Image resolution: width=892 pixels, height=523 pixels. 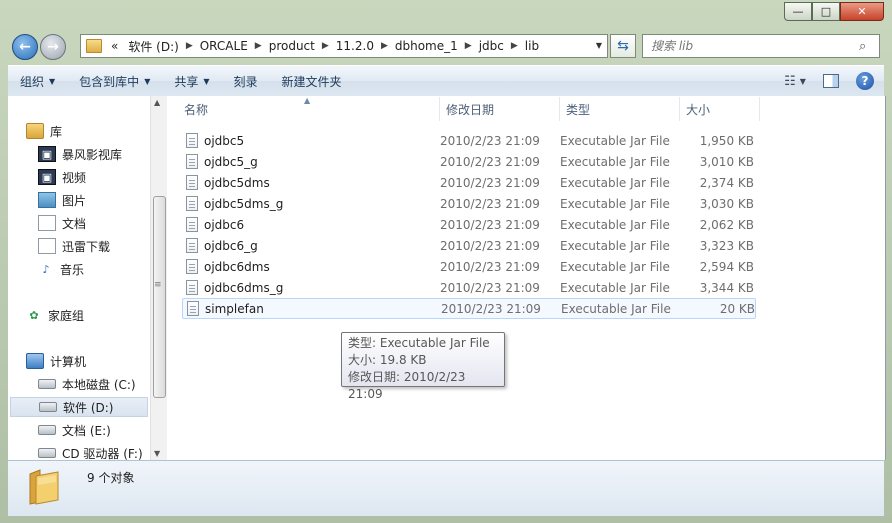 What do you see at coordinates (532, 46) in the screenshot?
I see `crumb-lib: lib` at bounding box center [532, 46].